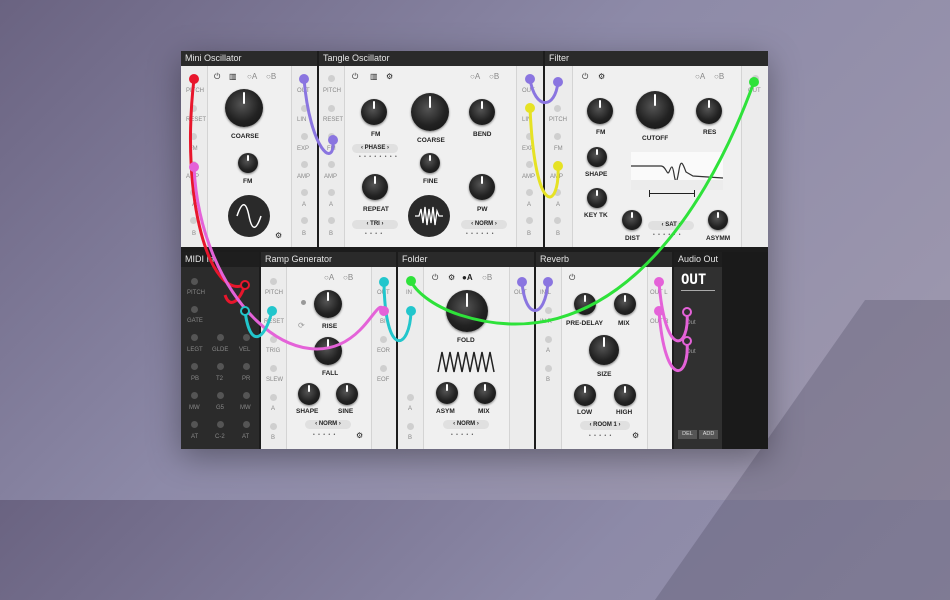  What do you see at coordinates (246, 395) in the screenshot?
I see `mw2-out-jack` at bounding box center [246, 395].